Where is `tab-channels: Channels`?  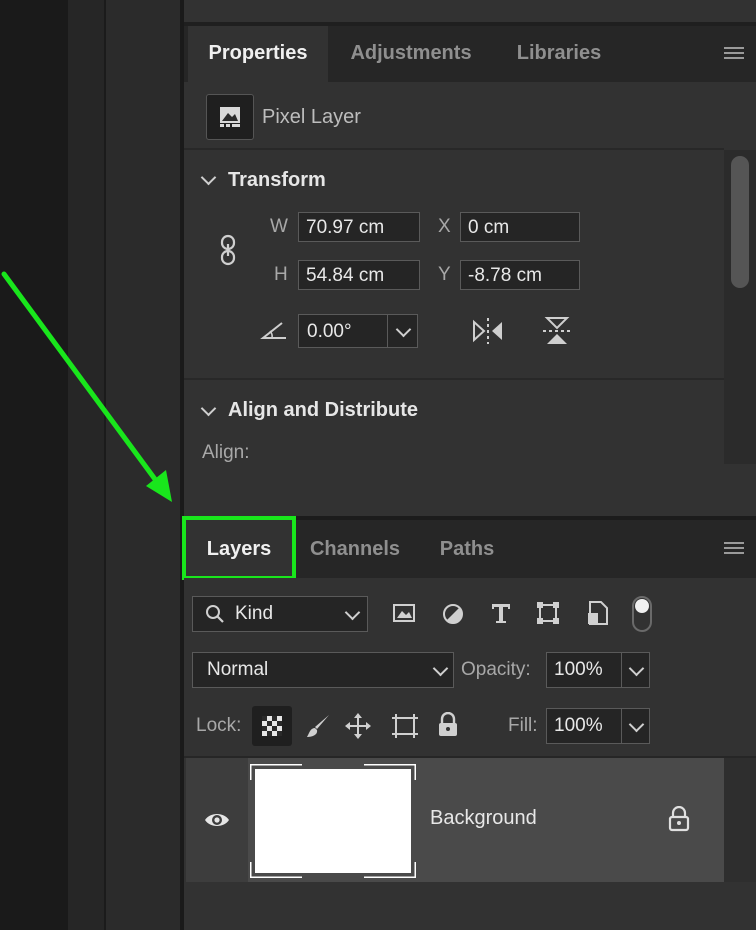
tab-channels: Channels is located at coordinates (355, 549).